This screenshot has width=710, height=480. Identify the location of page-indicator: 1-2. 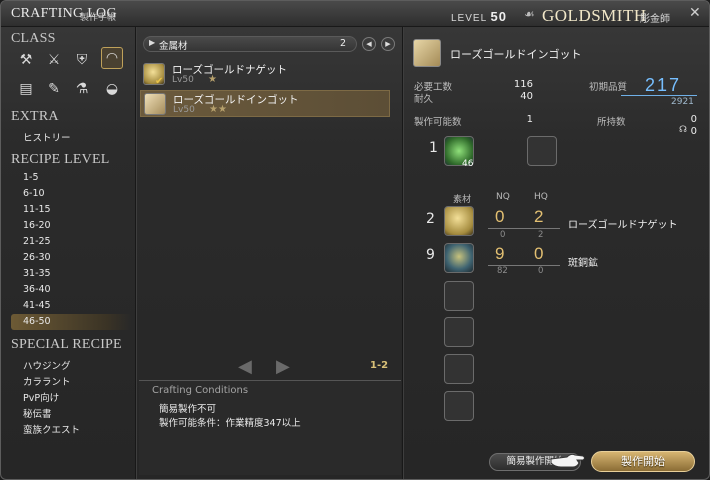
(379, 365).